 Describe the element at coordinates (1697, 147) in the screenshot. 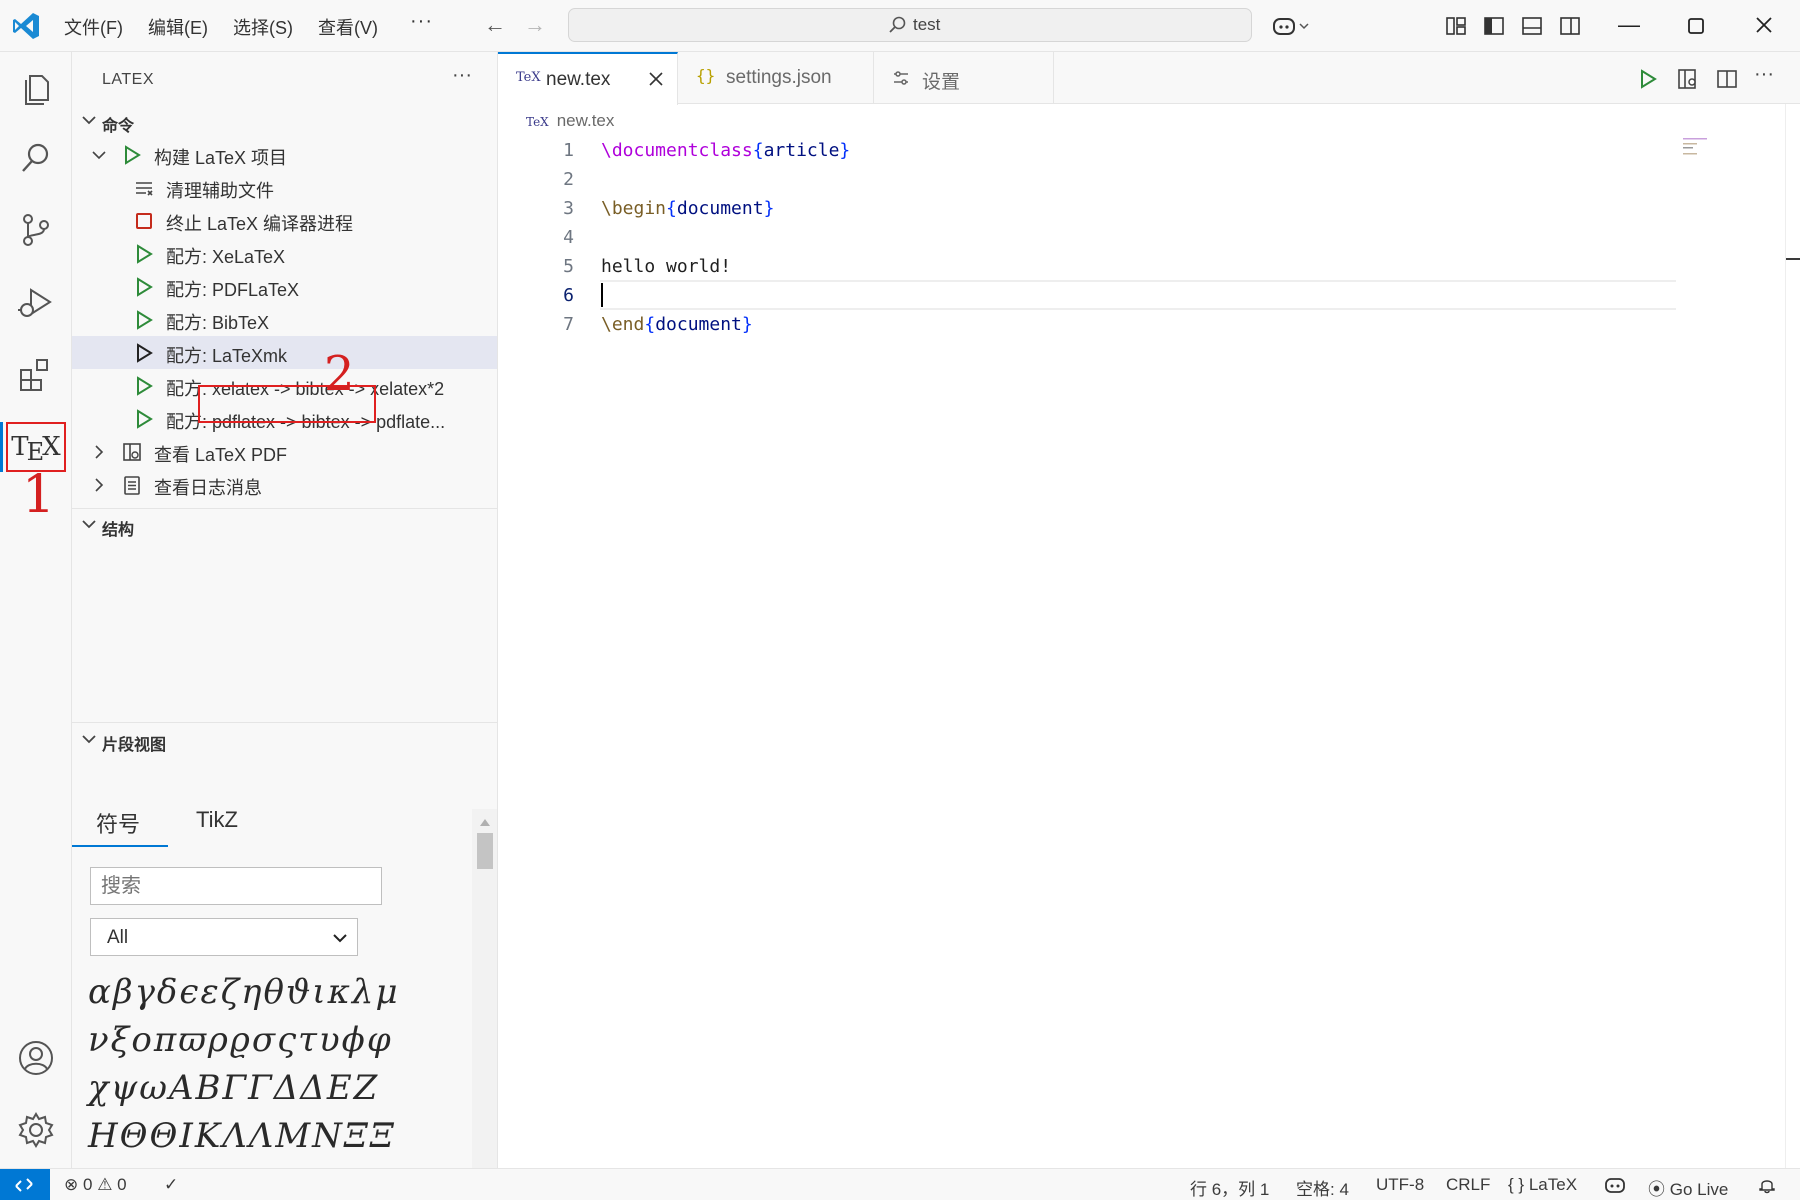

I see `minimap` at that location.